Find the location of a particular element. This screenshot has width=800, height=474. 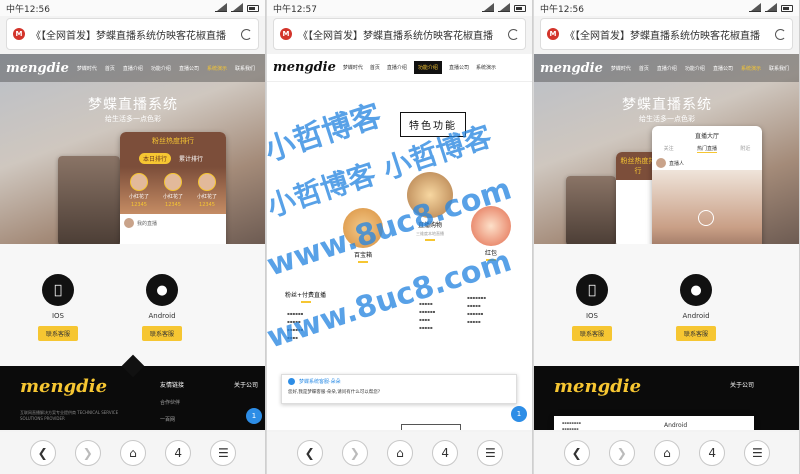

service-avatar-icon is located at coordinates (291, 381).